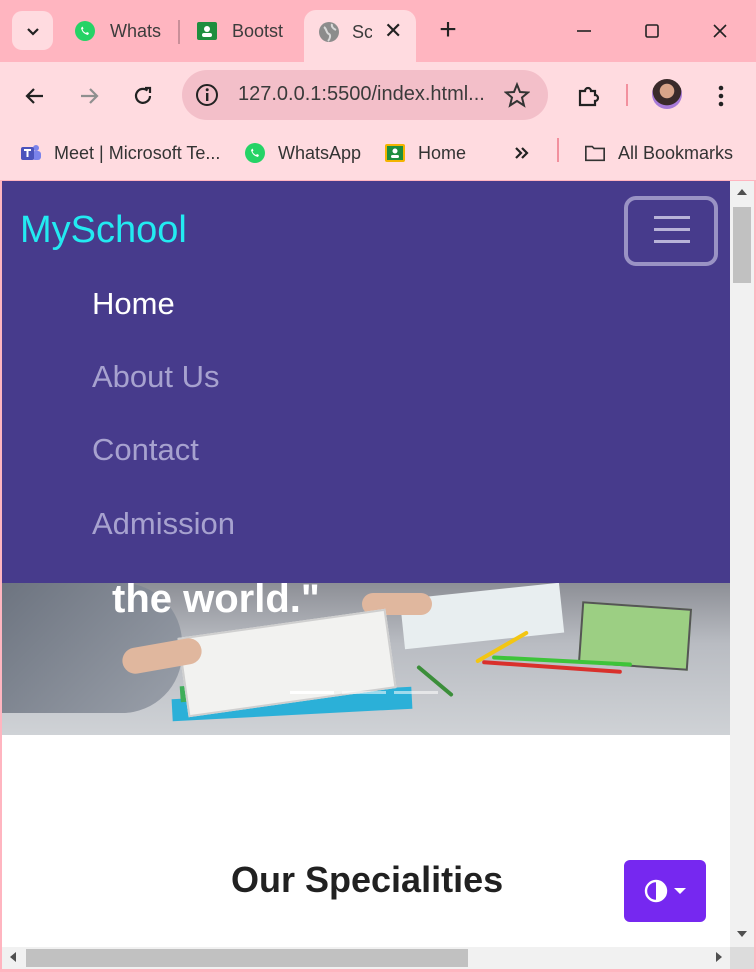 The width and height of the screenshot is (756, 972). Describe the element at coordinates (247, 958) in the screenshot. I see `horizontal-scroll-thumb` at that location.